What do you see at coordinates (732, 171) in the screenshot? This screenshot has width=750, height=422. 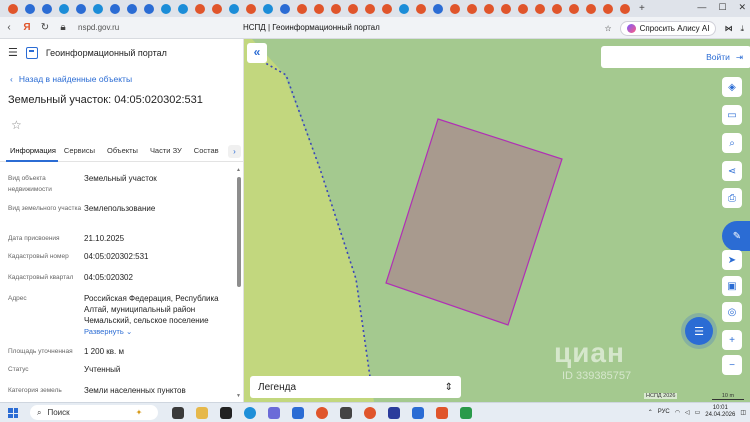 I see `share-icon: ⋖` at bounding box center [732, 171].